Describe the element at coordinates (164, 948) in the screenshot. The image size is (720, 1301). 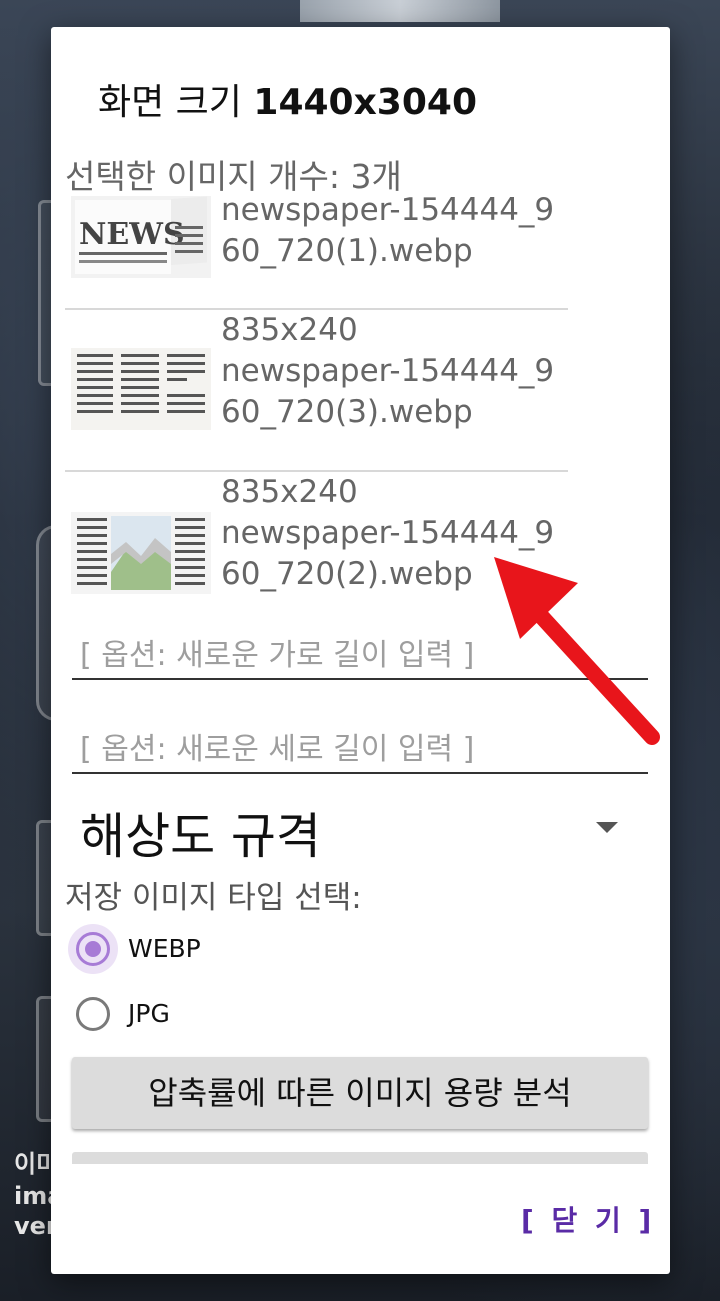
I see `radio-webp-label: WEBP` at that location.